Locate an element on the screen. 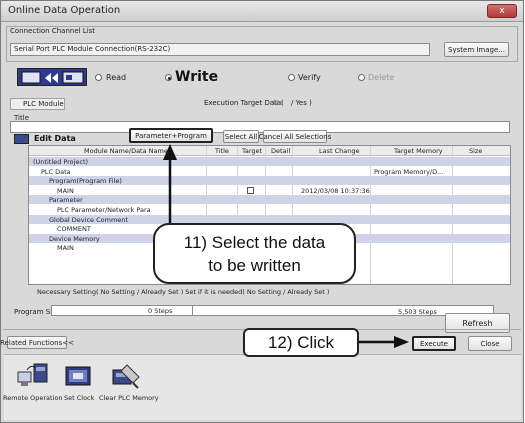 This screenshot has height=423, width=525. delete-radio is located at coordinates (361, 77).